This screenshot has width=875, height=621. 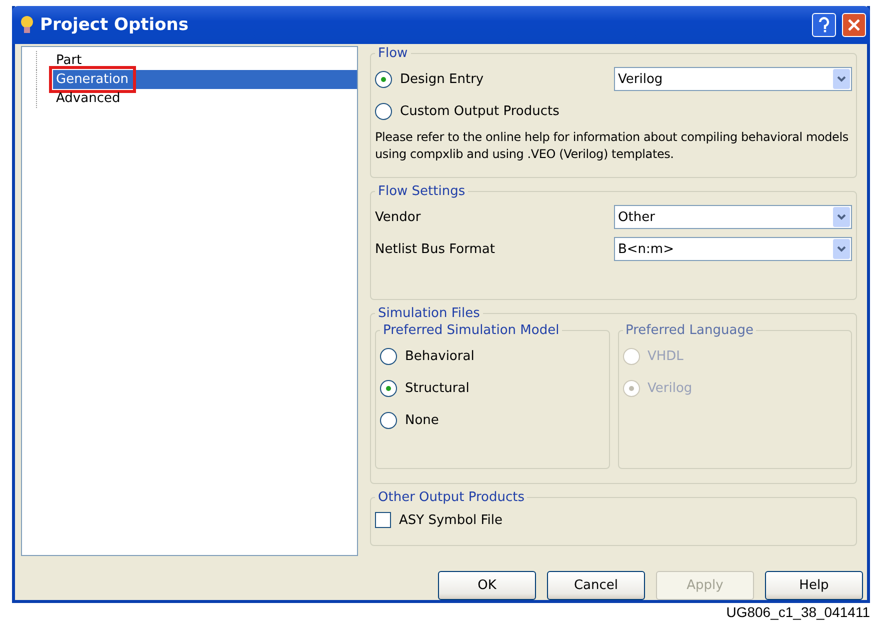 What do you see at coordinates (435, 249) in the screenshot?
I see `field-label: Netlist Bus Format` at bounding box center [435, 249].